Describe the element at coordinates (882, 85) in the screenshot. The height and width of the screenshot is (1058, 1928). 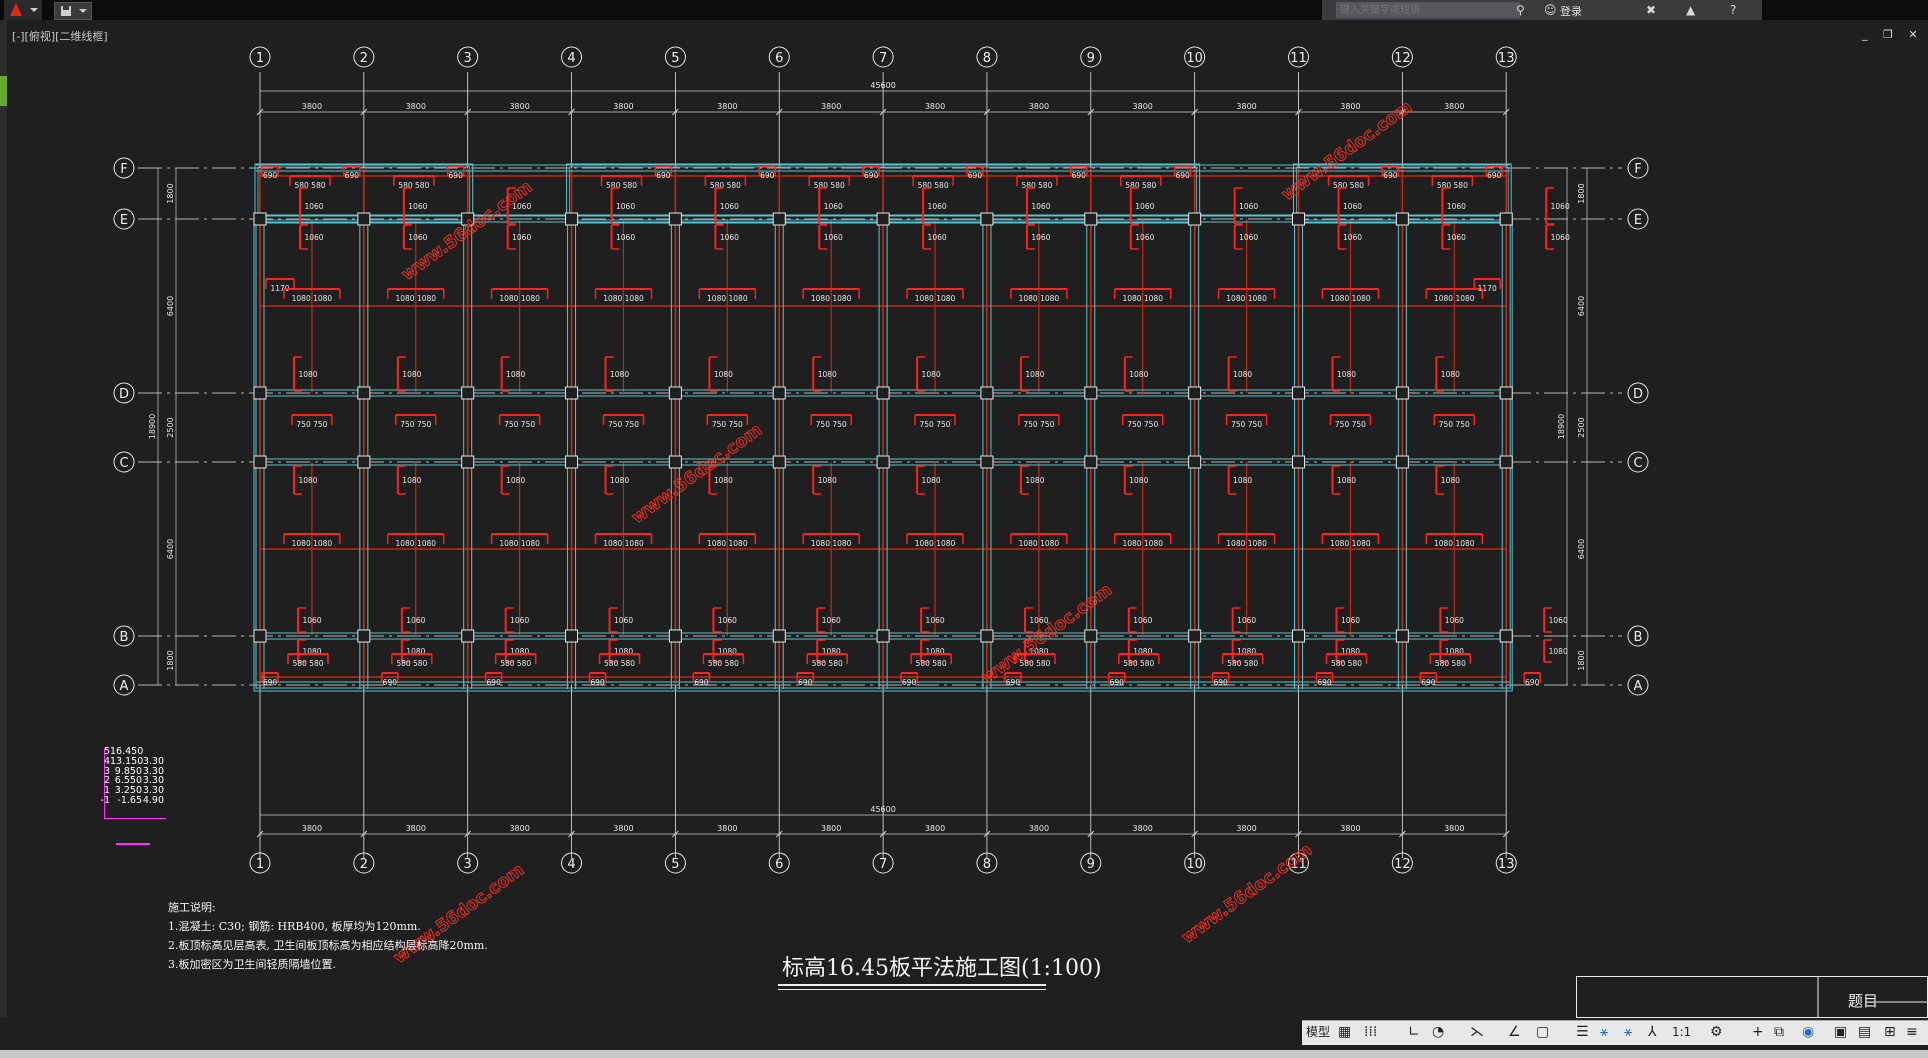
I see `dimension-total: 45600` at that location.